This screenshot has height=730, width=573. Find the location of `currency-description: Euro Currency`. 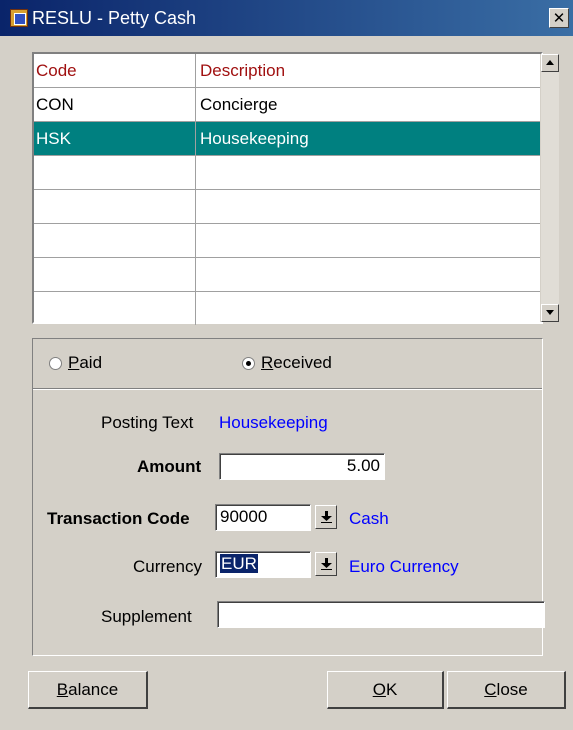

currency-description: Euro Currency is located at coordinates (404, 566).